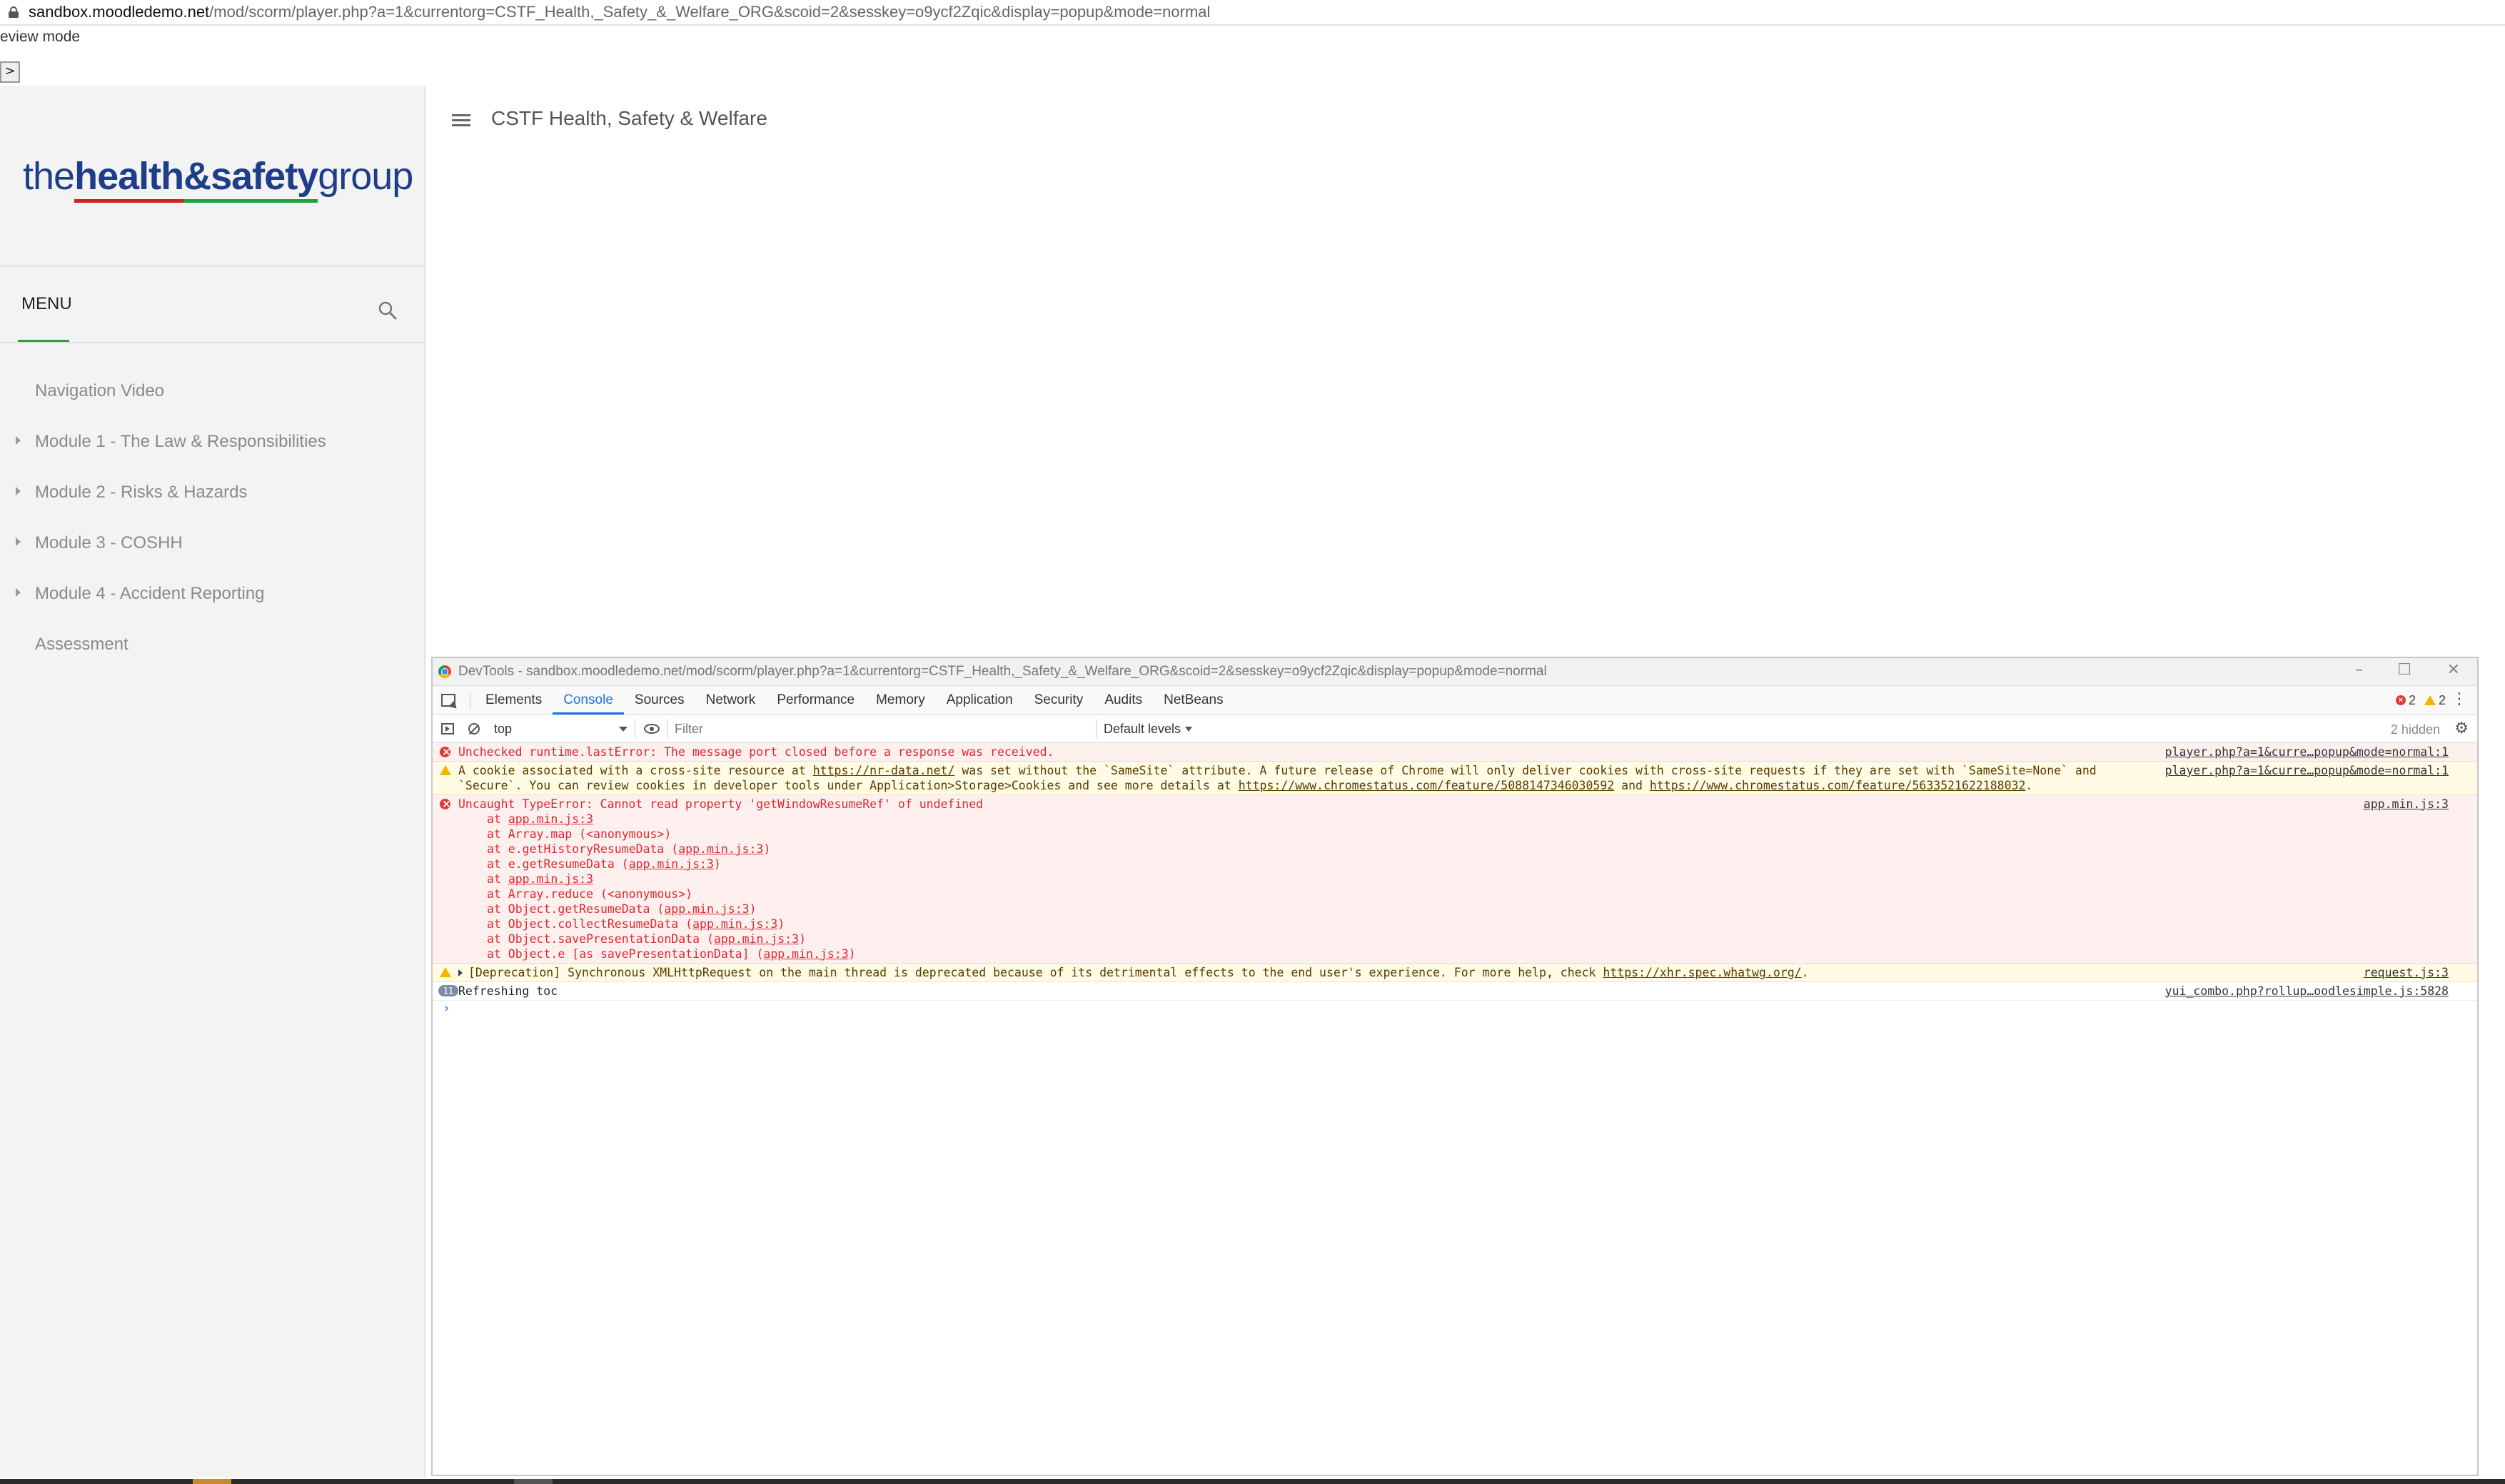 The height and width of the screenshot is (1484, 2505). I want to click on maximize-icon: ☐, so click(2404, 670).